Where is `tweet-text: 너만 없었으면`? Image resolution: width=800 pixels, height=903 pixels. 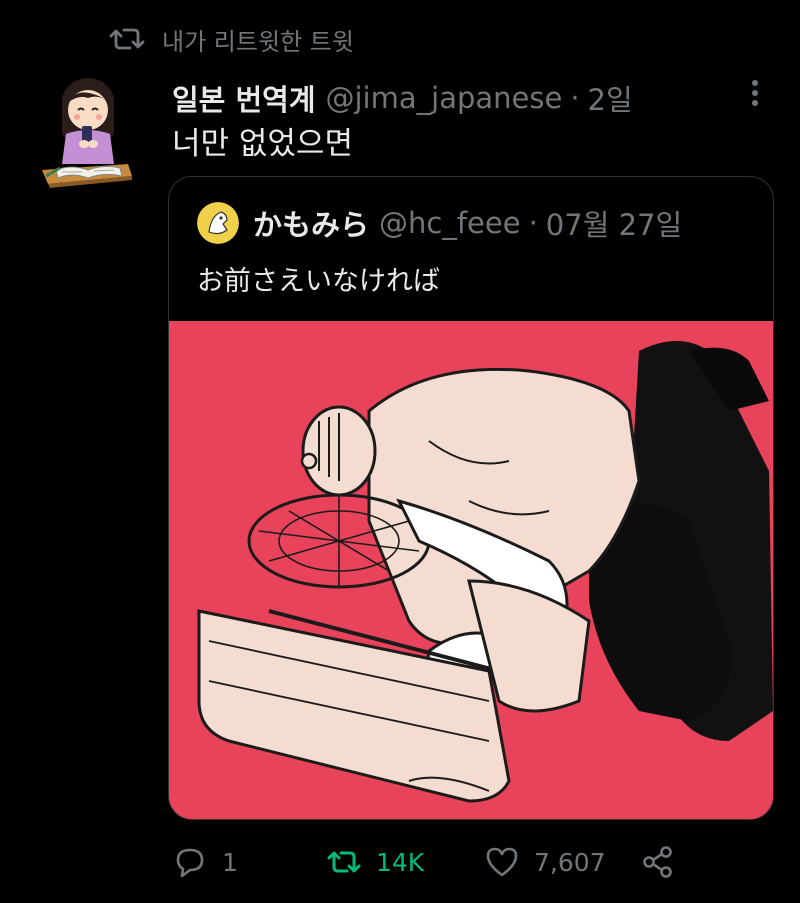 tweet-text: 너만 없었으면 is located at coordinates (262, 144).